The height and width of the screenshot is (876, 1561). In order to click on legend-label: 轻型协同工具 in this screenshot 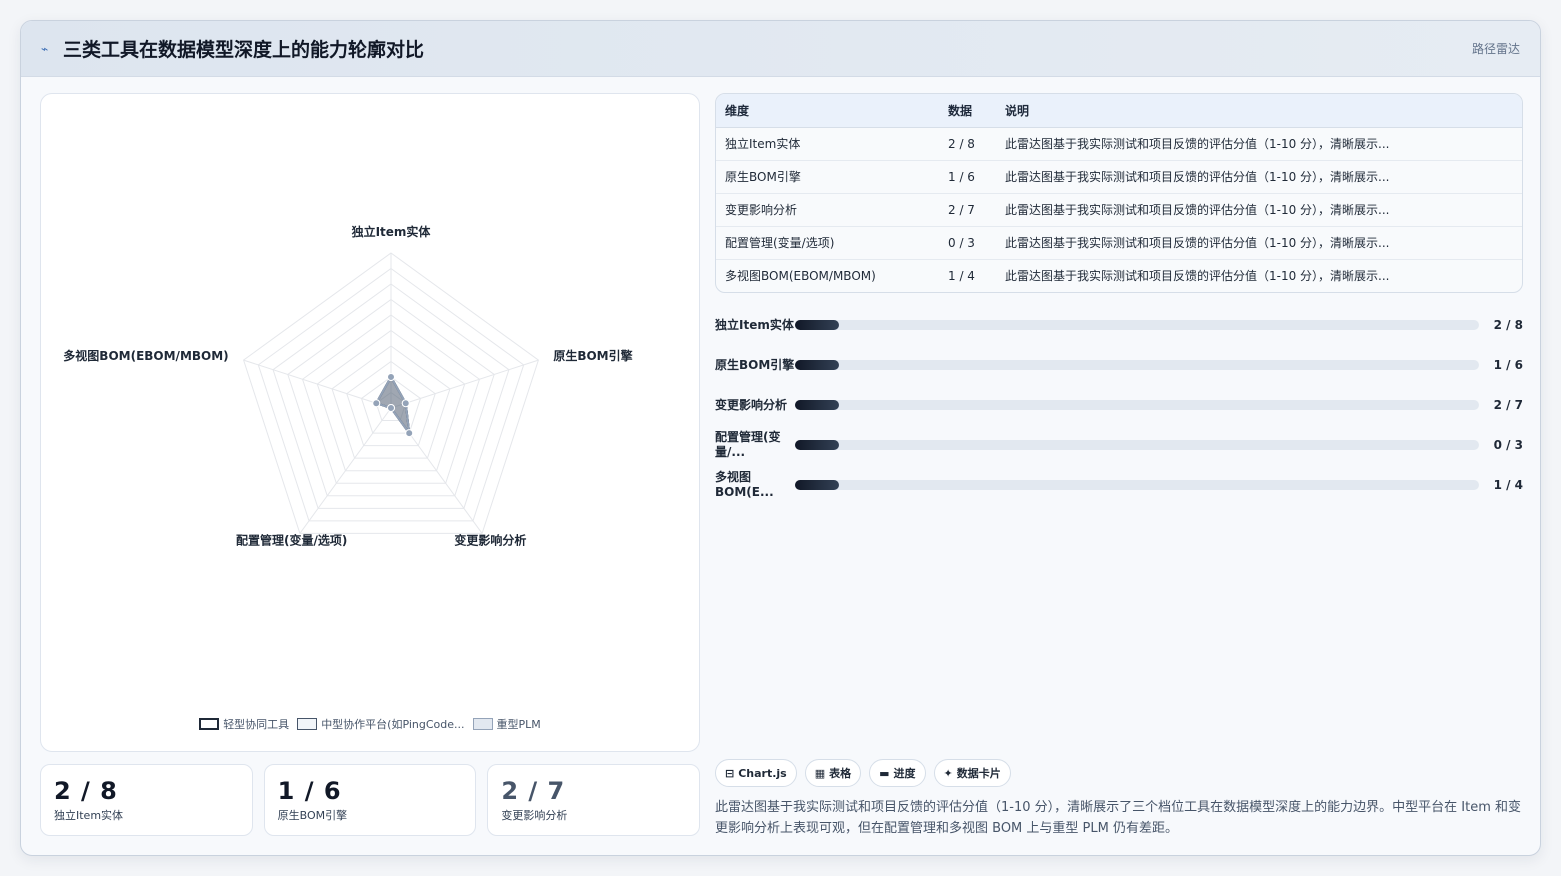, I will do `click(256, 724)`.